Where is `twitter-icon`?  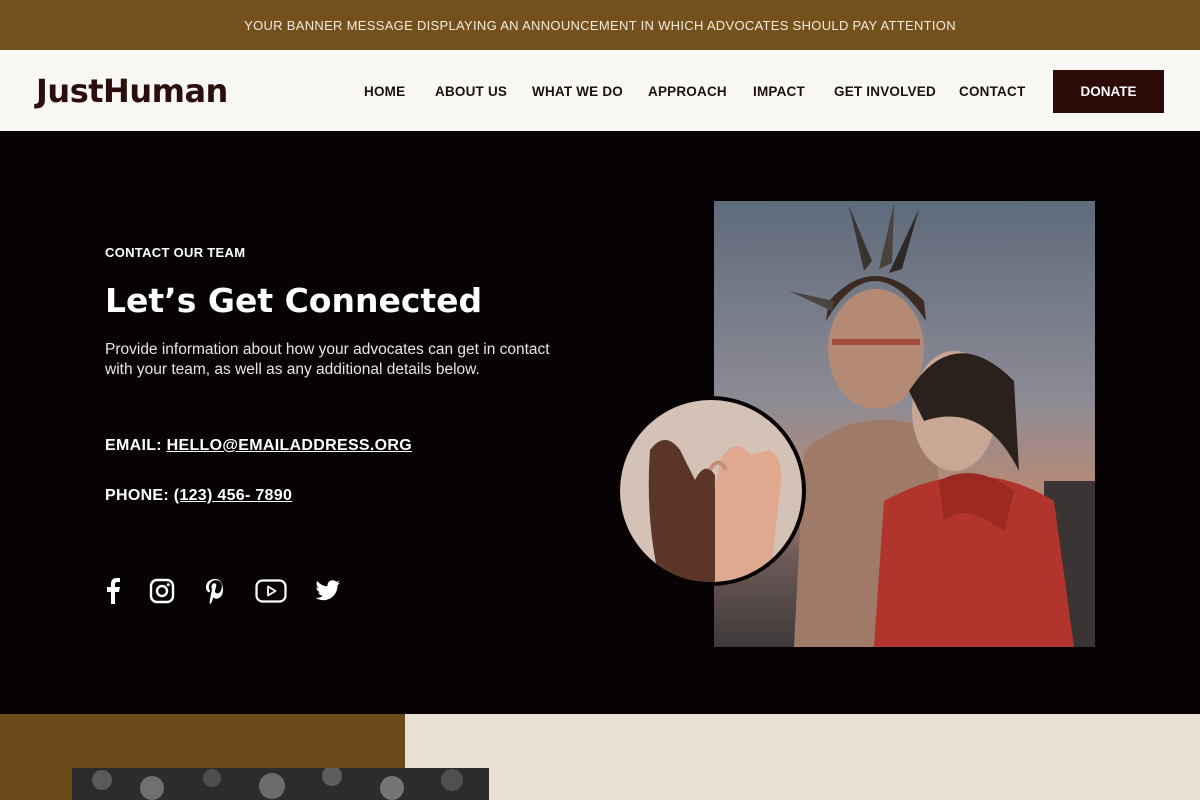
twitter-icon is located at coordinates (328, 591).